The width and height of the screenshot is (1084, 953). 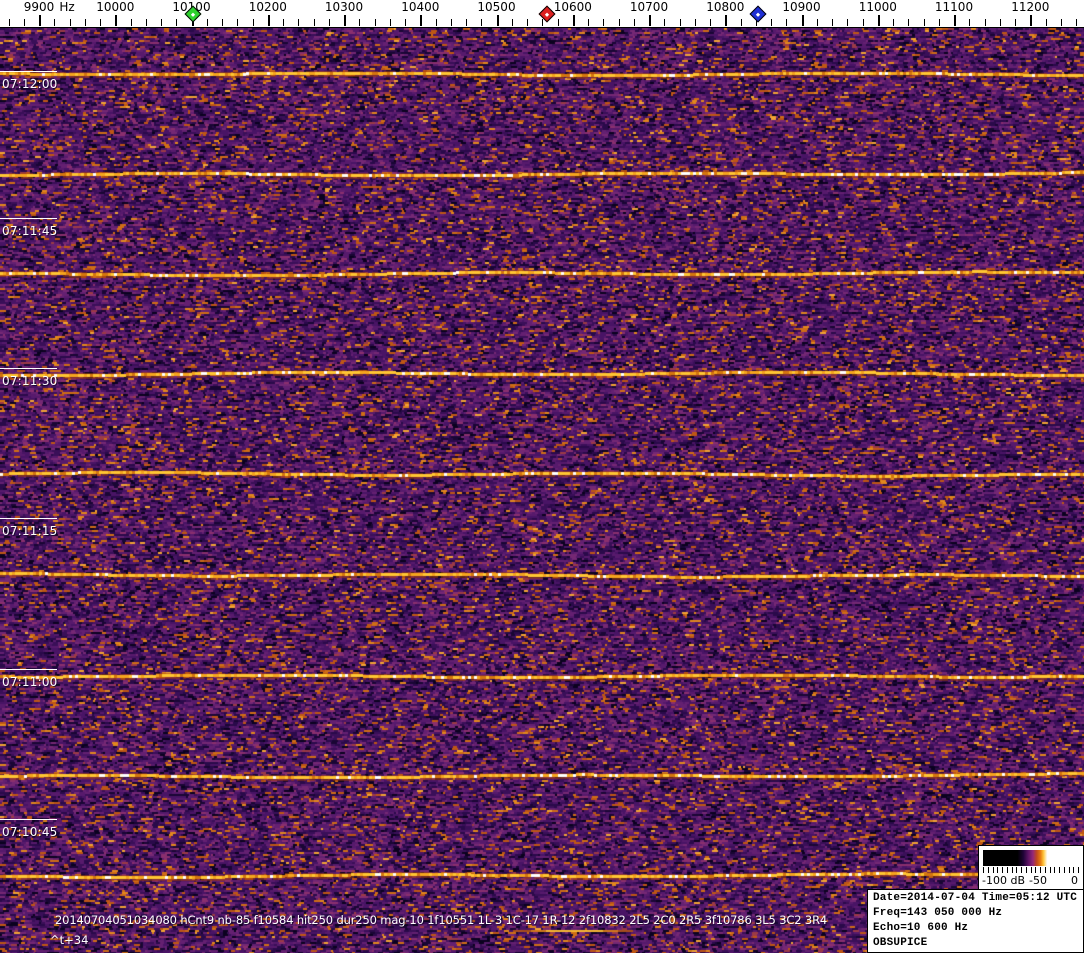 I want to click on marker-blue-diamond, so click(x=758, y=14).